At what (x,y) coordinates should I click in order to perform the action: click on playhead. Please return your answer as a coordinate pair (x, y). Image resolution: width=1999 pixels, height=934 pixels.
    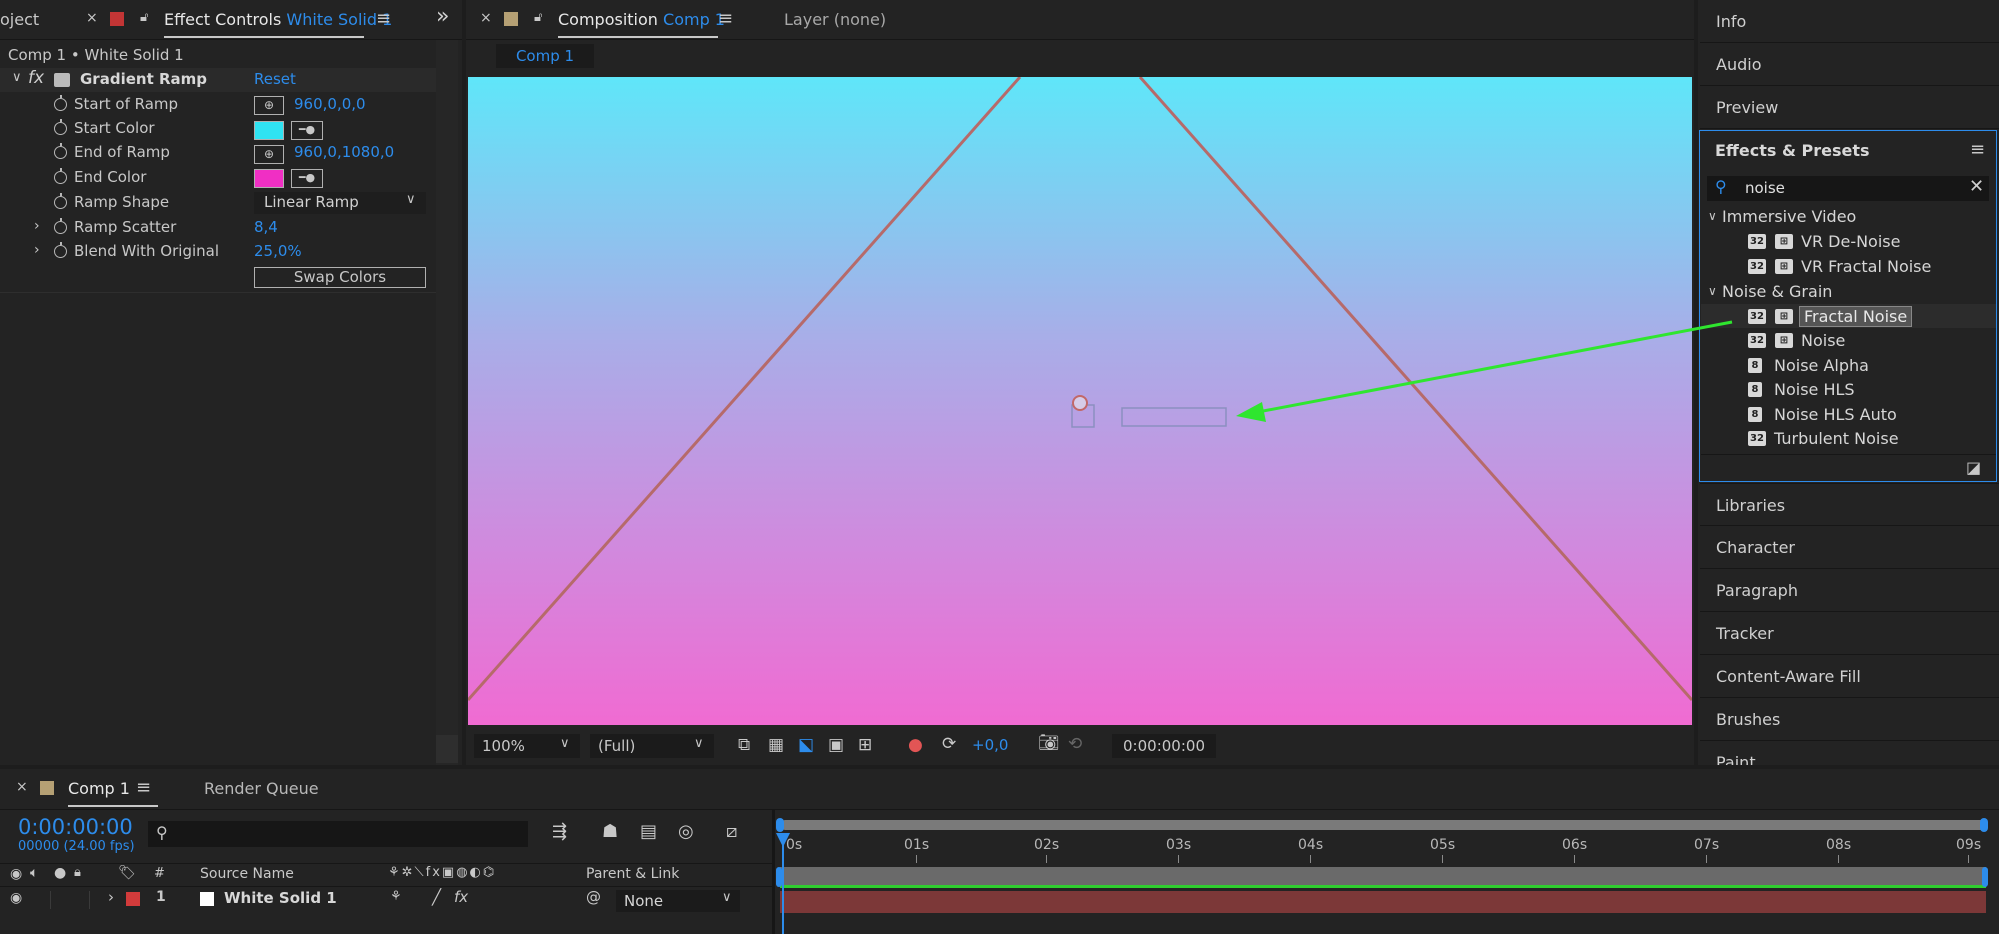
    Looking at the image, I should click on (783, 884).